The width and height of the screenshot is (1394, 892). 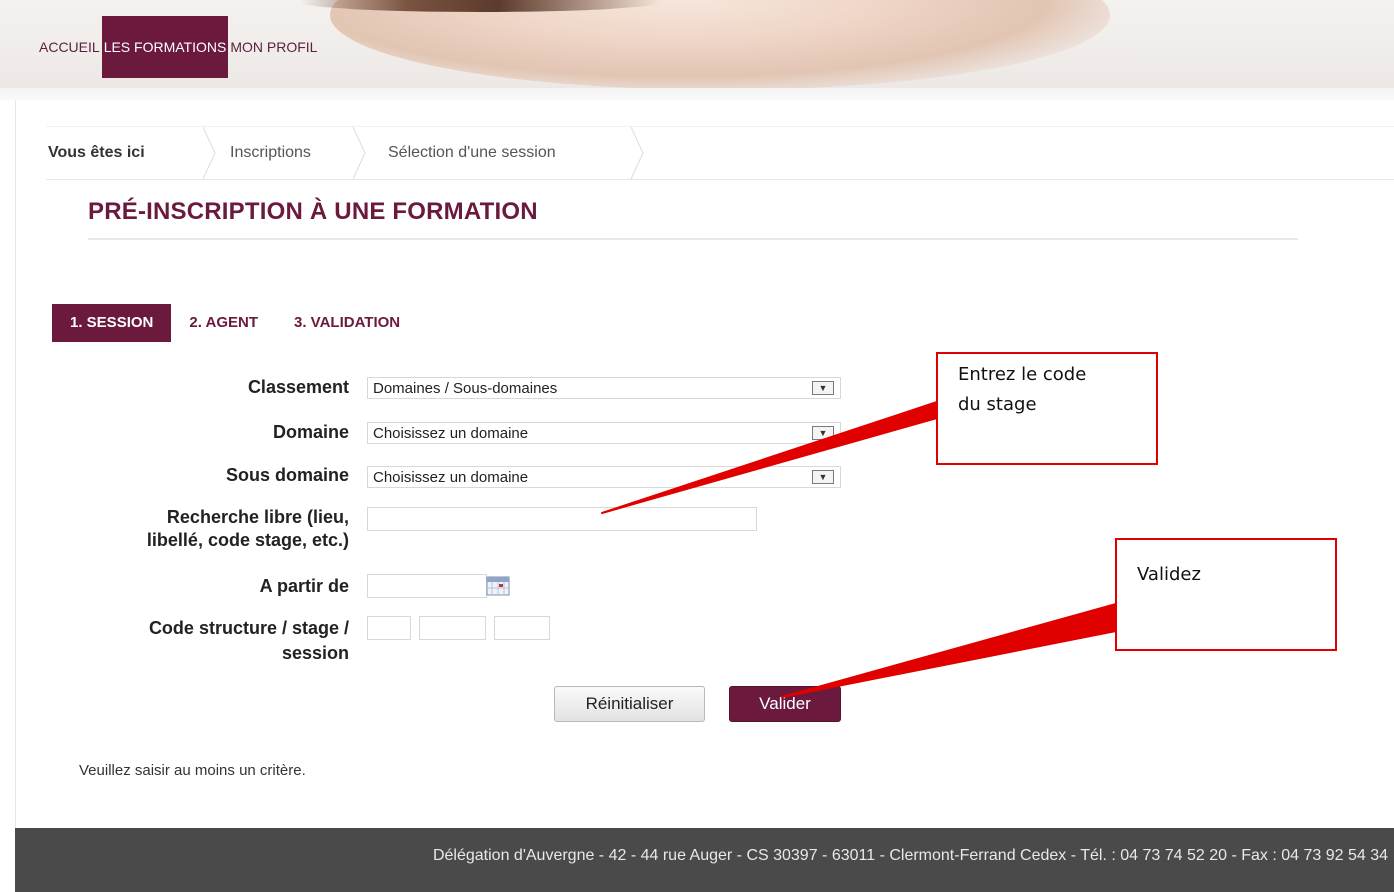 What do you see at coordinates (697, 94) in the screenshot?
I see `banner-divider` at bounding box center [697, 94].